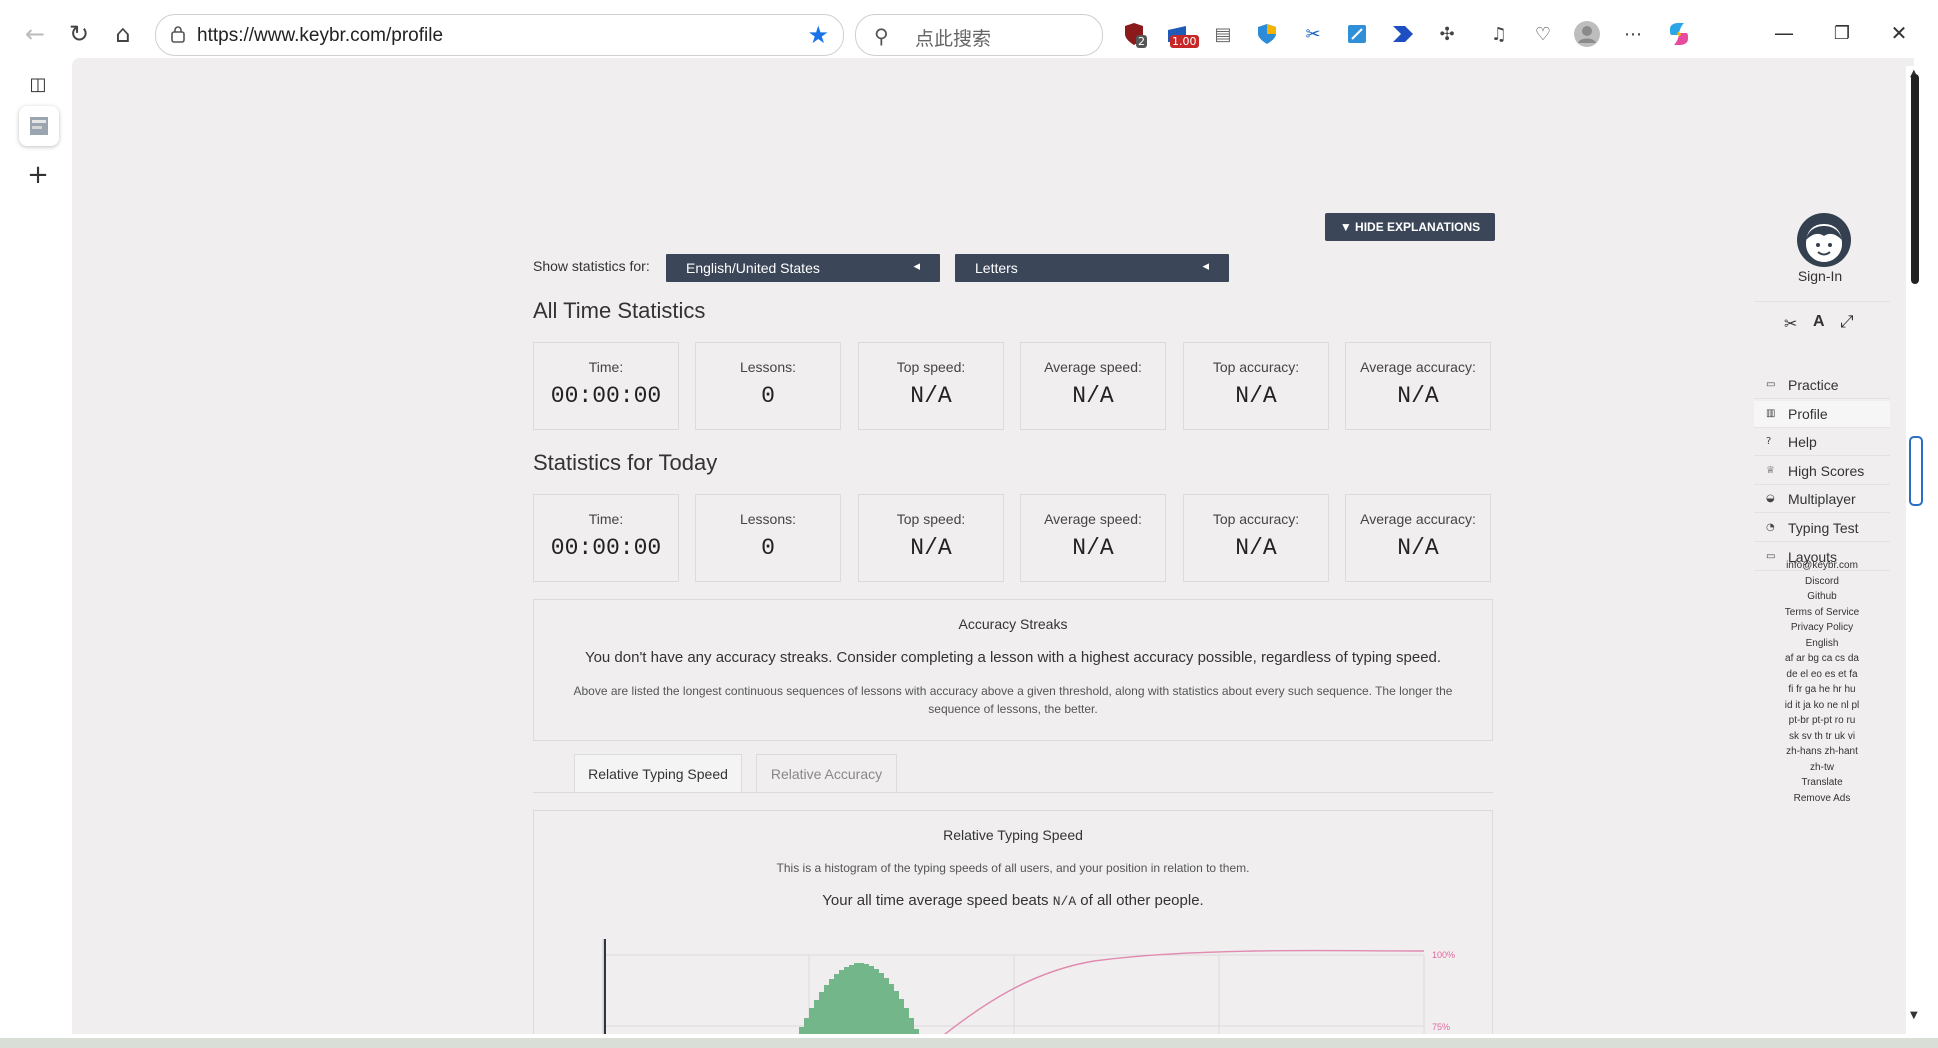 This screenshot has width=1938, height=1048. What do you see at coordinates (1357, 34) in the screenshot?
I see `compose-extension-icon` at bounding box center [1357, 34].